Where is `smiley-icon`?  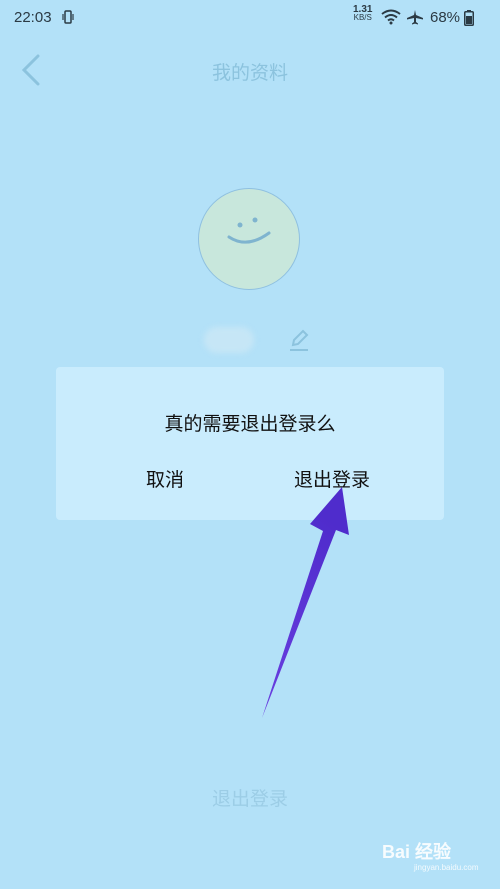
smiley-icon is located at coordinates (249, 230).